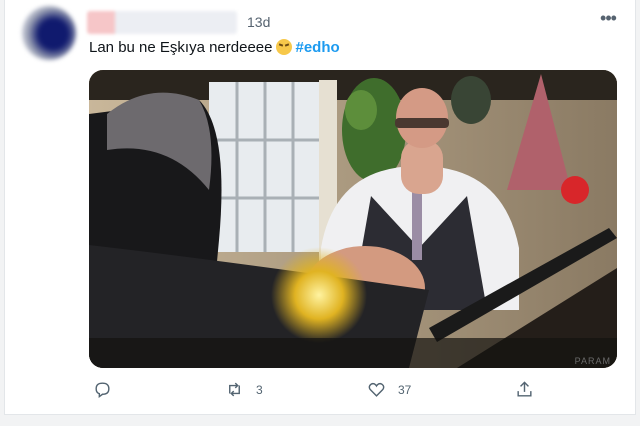 This screenshot has width=640, height=426. I want to click on retweet-icon, so click(234, 389).